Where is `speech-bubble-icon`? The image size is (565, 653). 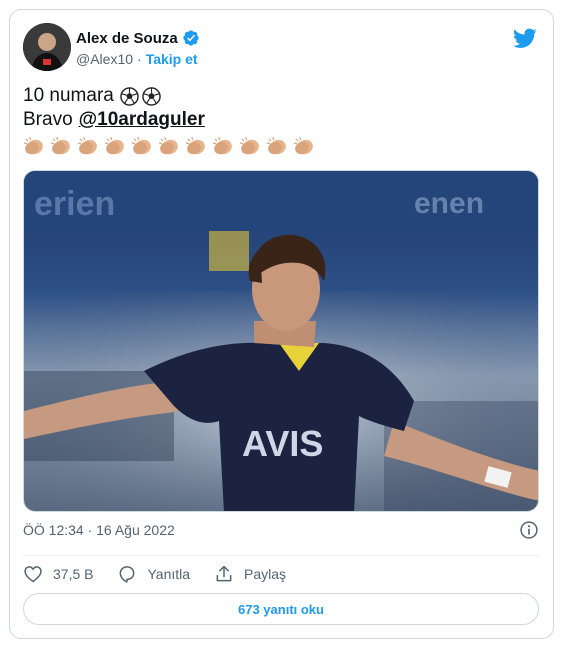 speech-bubble-icon is located at coordinates (127, 574).